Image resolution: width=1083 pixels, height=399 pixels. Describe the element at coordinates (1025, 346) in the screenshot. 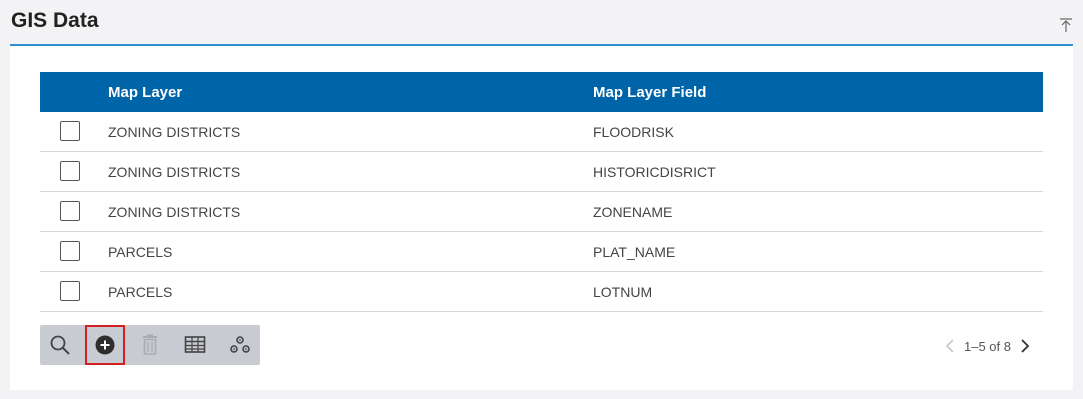

I see `next-page-icon` at that location.